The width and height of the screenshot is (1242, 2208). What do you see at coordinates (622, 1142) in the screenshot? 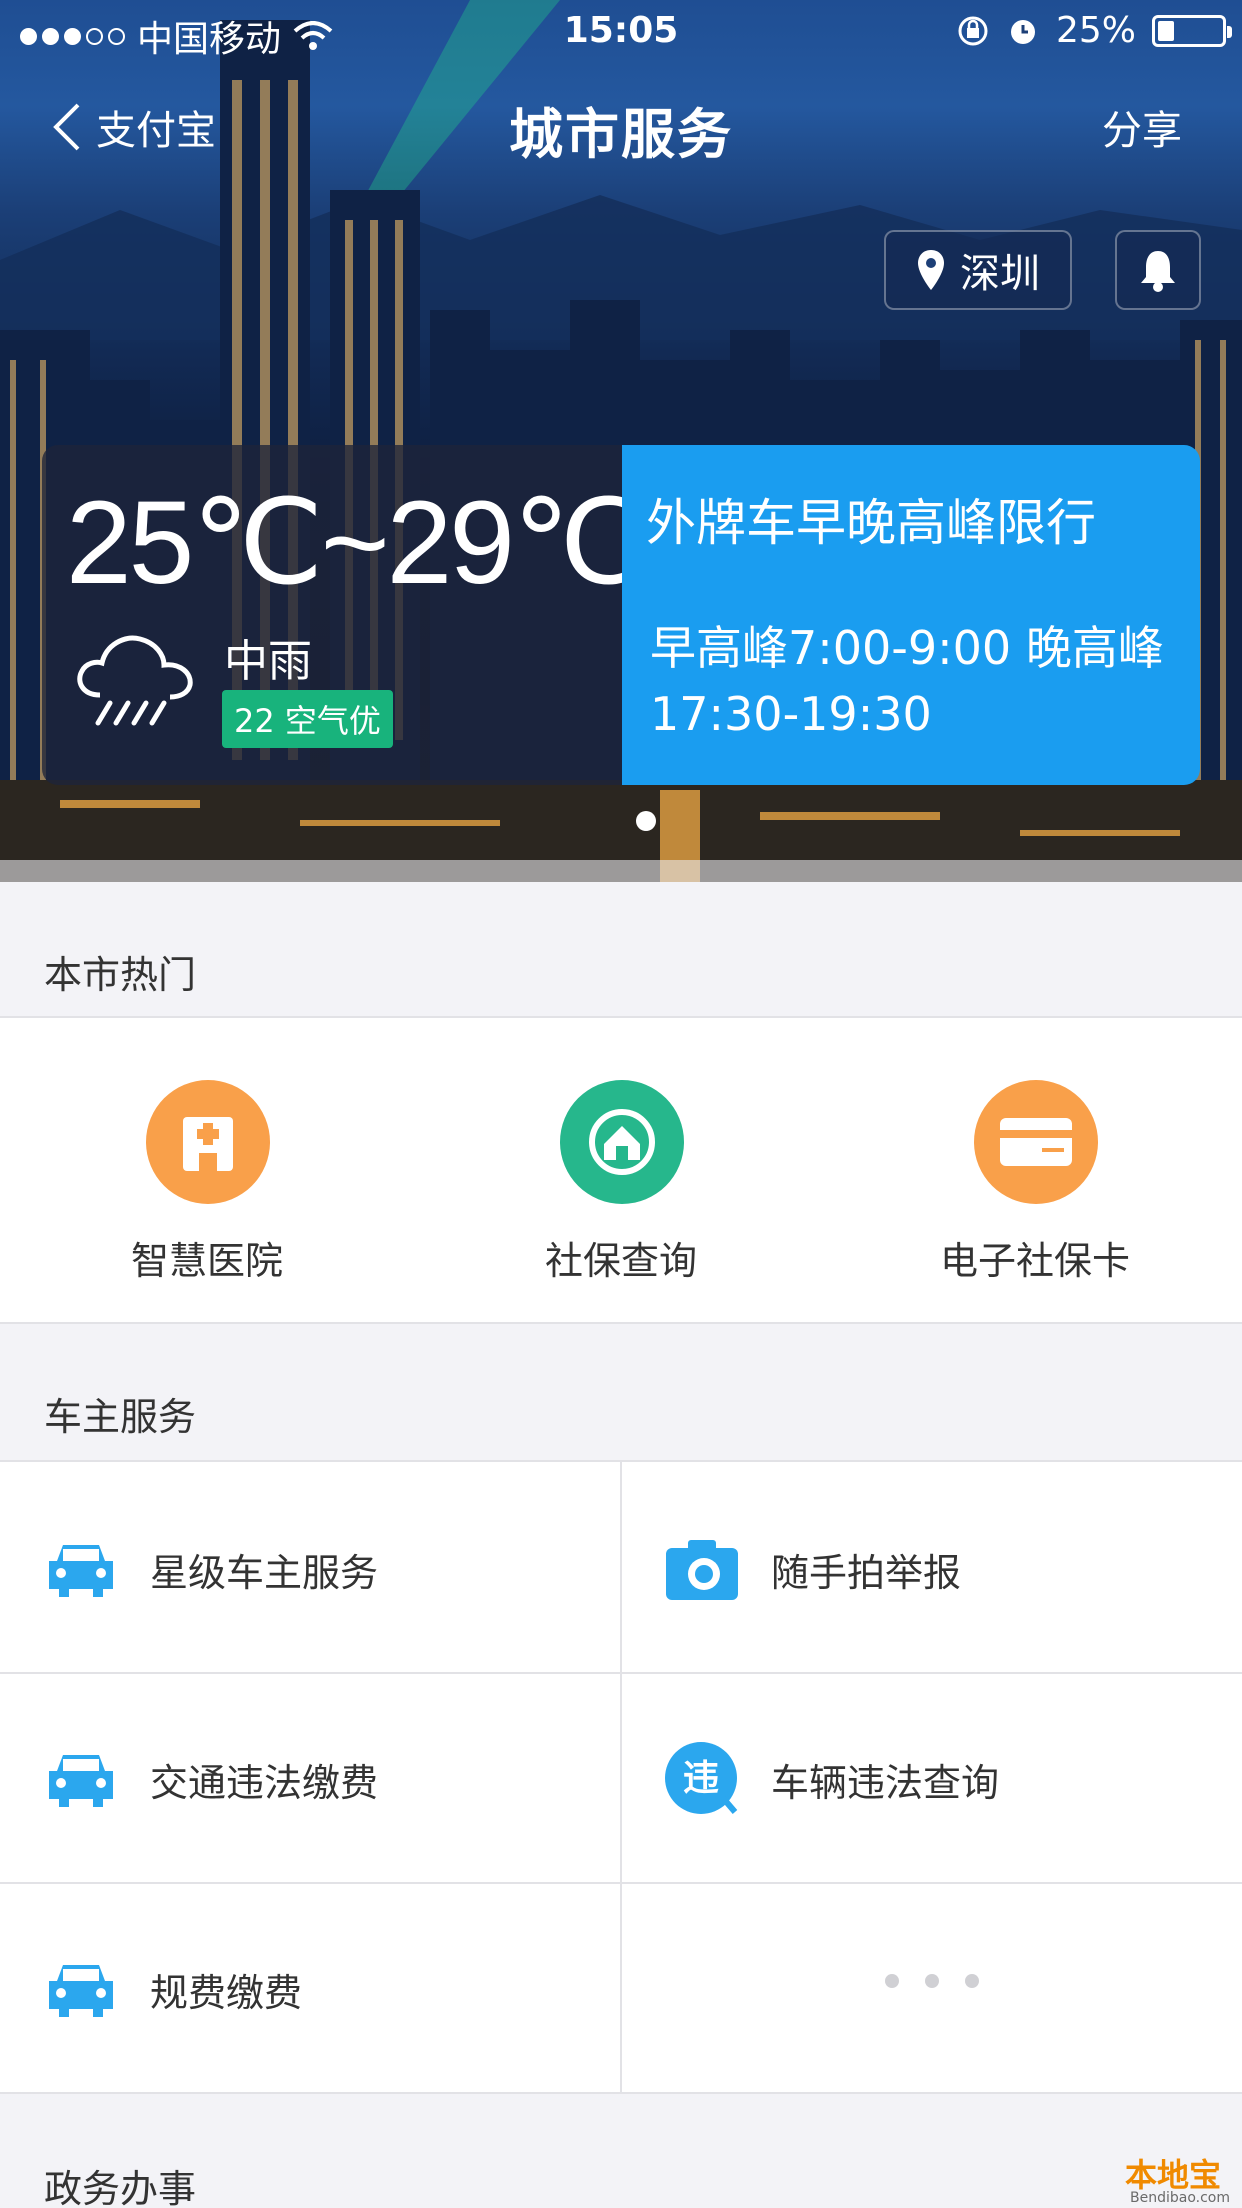
I see `social-security-icon` at bounding box center [622, 1142].